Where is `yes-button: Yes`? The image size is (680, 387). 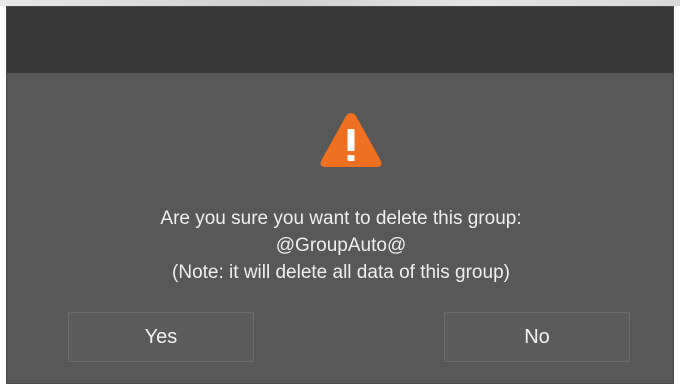 yes-button: Yes is located at coordinates (161, 337).